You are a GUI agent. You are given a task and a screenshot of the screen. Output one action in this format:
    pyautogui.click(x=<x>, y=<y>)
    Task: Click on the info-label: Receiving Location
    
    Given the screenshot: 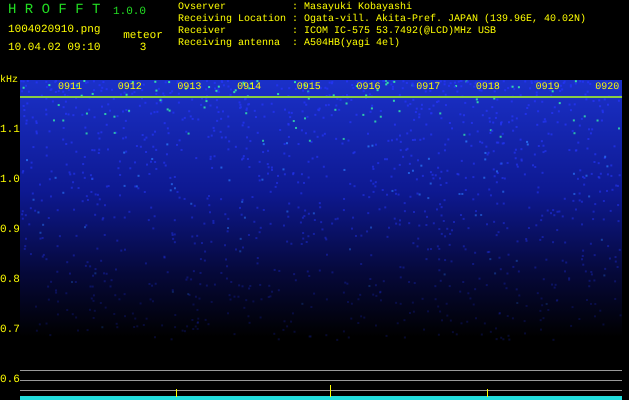 What is the action you would take?
    pyautogui.click(x=233, y=20)
    